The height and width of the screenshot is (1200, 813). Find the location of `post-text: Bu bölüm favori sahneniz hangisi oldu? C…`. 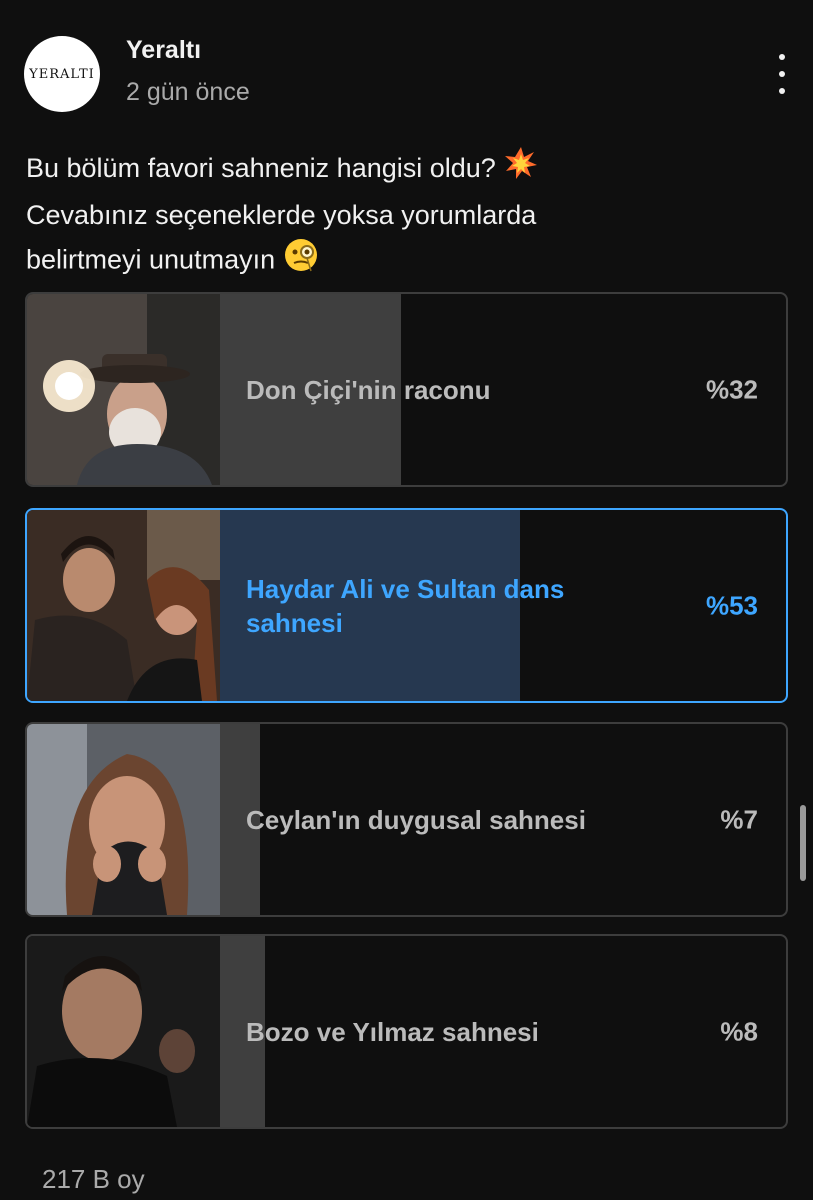

post-text: Bu bölüm favori sahneniz hangisi oldu? C… is located at coordinates (396, 216).